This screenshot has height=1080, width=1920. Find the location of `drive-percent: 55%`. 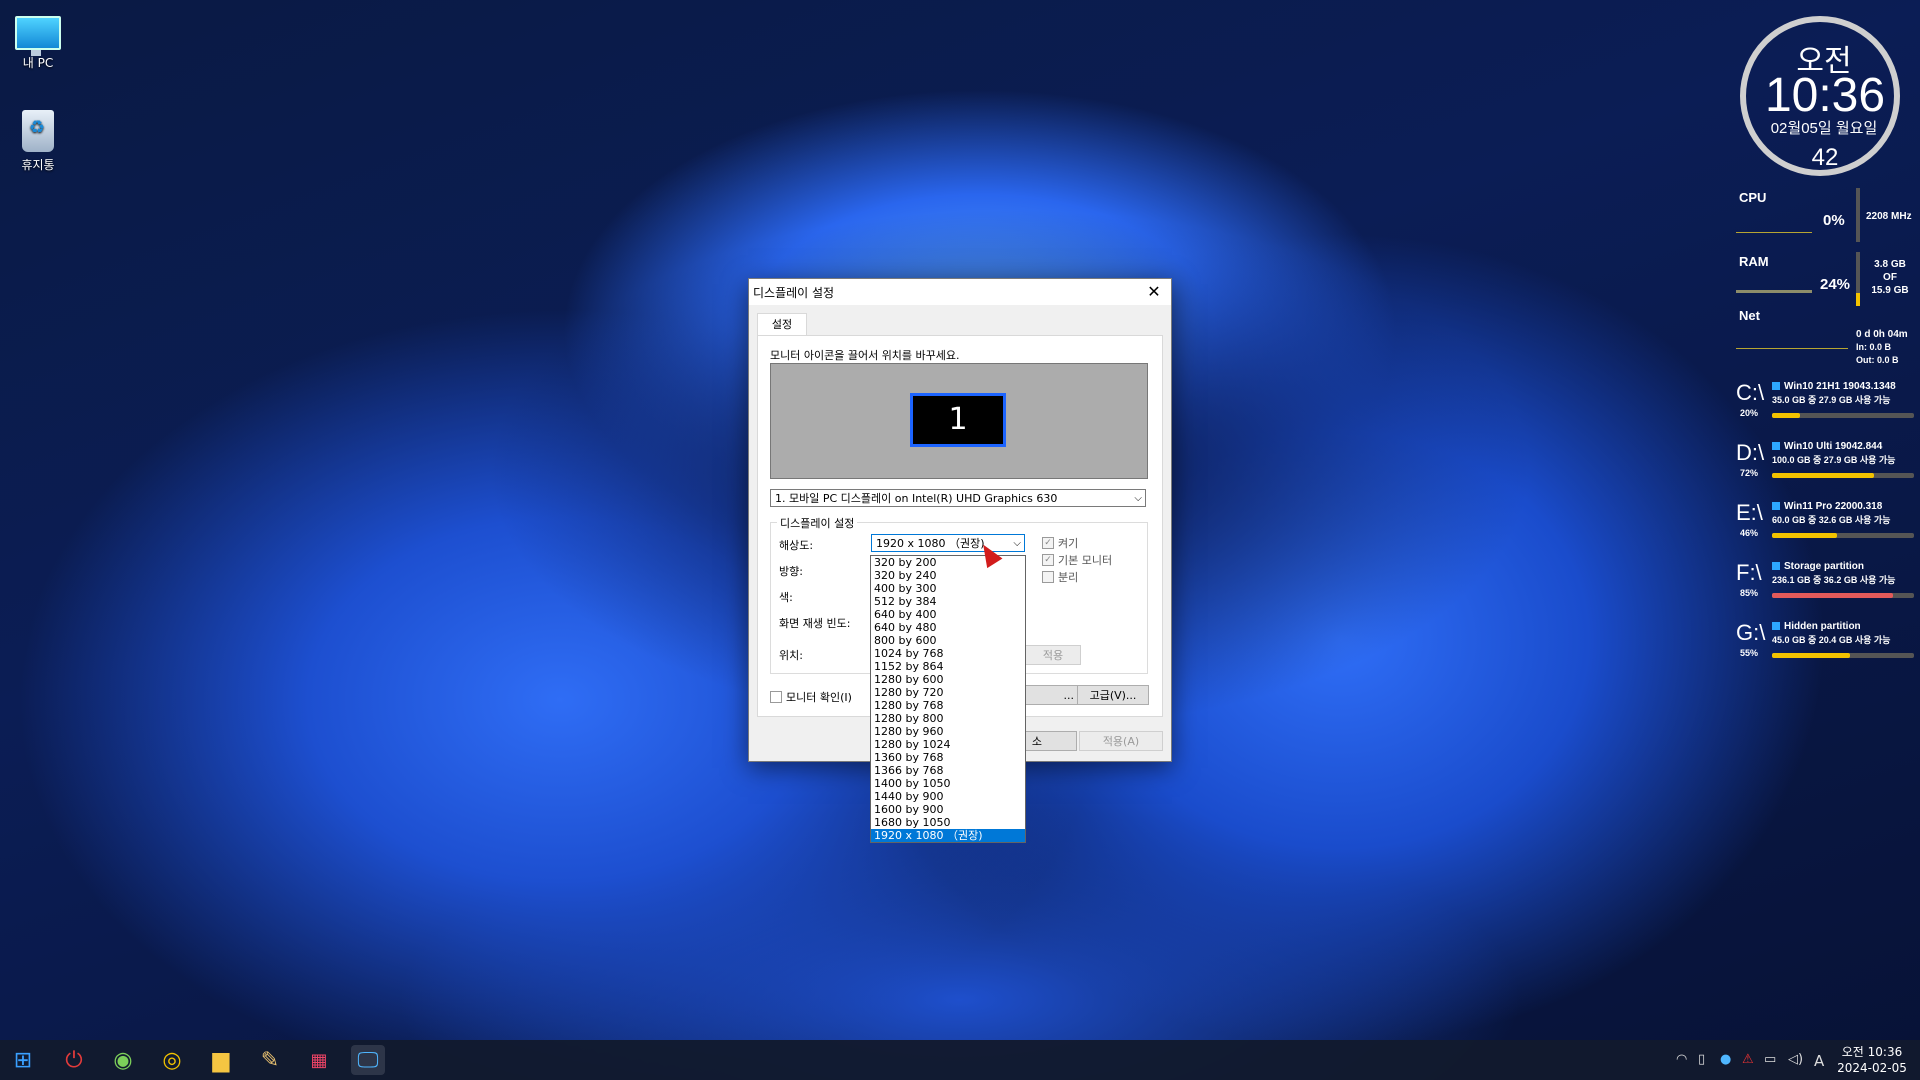

drive-percent: 55% is located at coordinates (1749, 653).